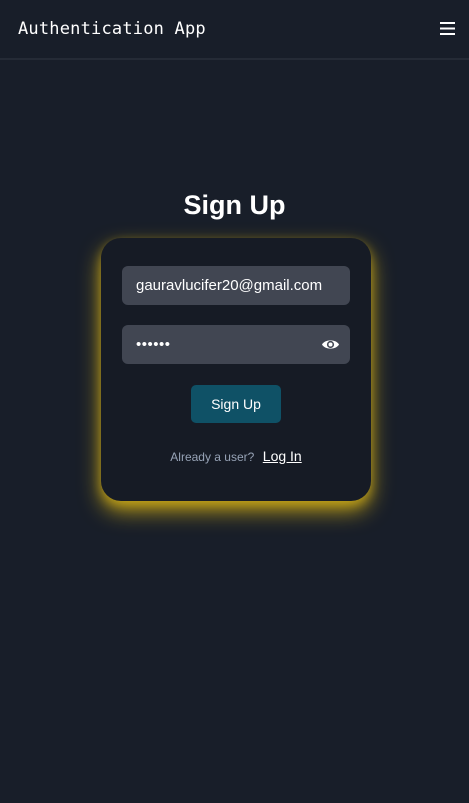  Describe the element at coordinates (112, 29) in the screenshot. I see `app-title: Authentication App` at that location.